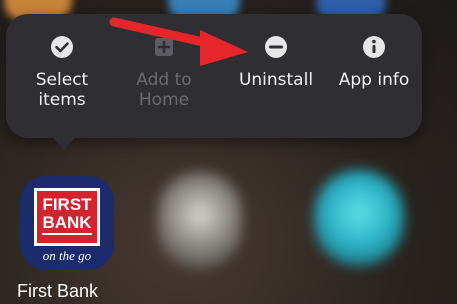 The image size is (457, 304). What do you see at coordinates (62, 47) in the screenshot?
I see `check-circle-icon` at bounding box center [62, 47].